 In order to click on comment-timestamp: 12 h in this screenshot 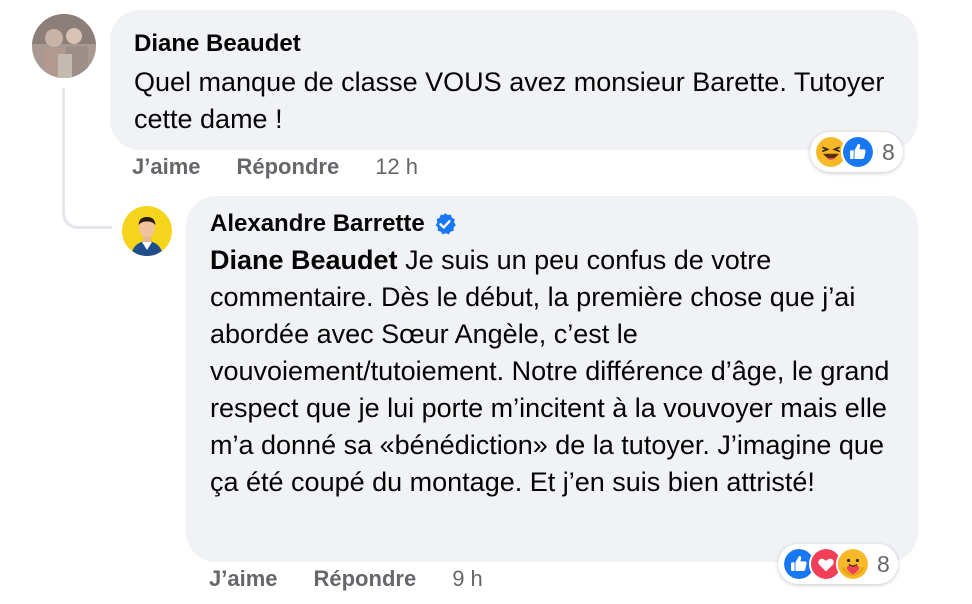, I will do `click(396, 167)`.